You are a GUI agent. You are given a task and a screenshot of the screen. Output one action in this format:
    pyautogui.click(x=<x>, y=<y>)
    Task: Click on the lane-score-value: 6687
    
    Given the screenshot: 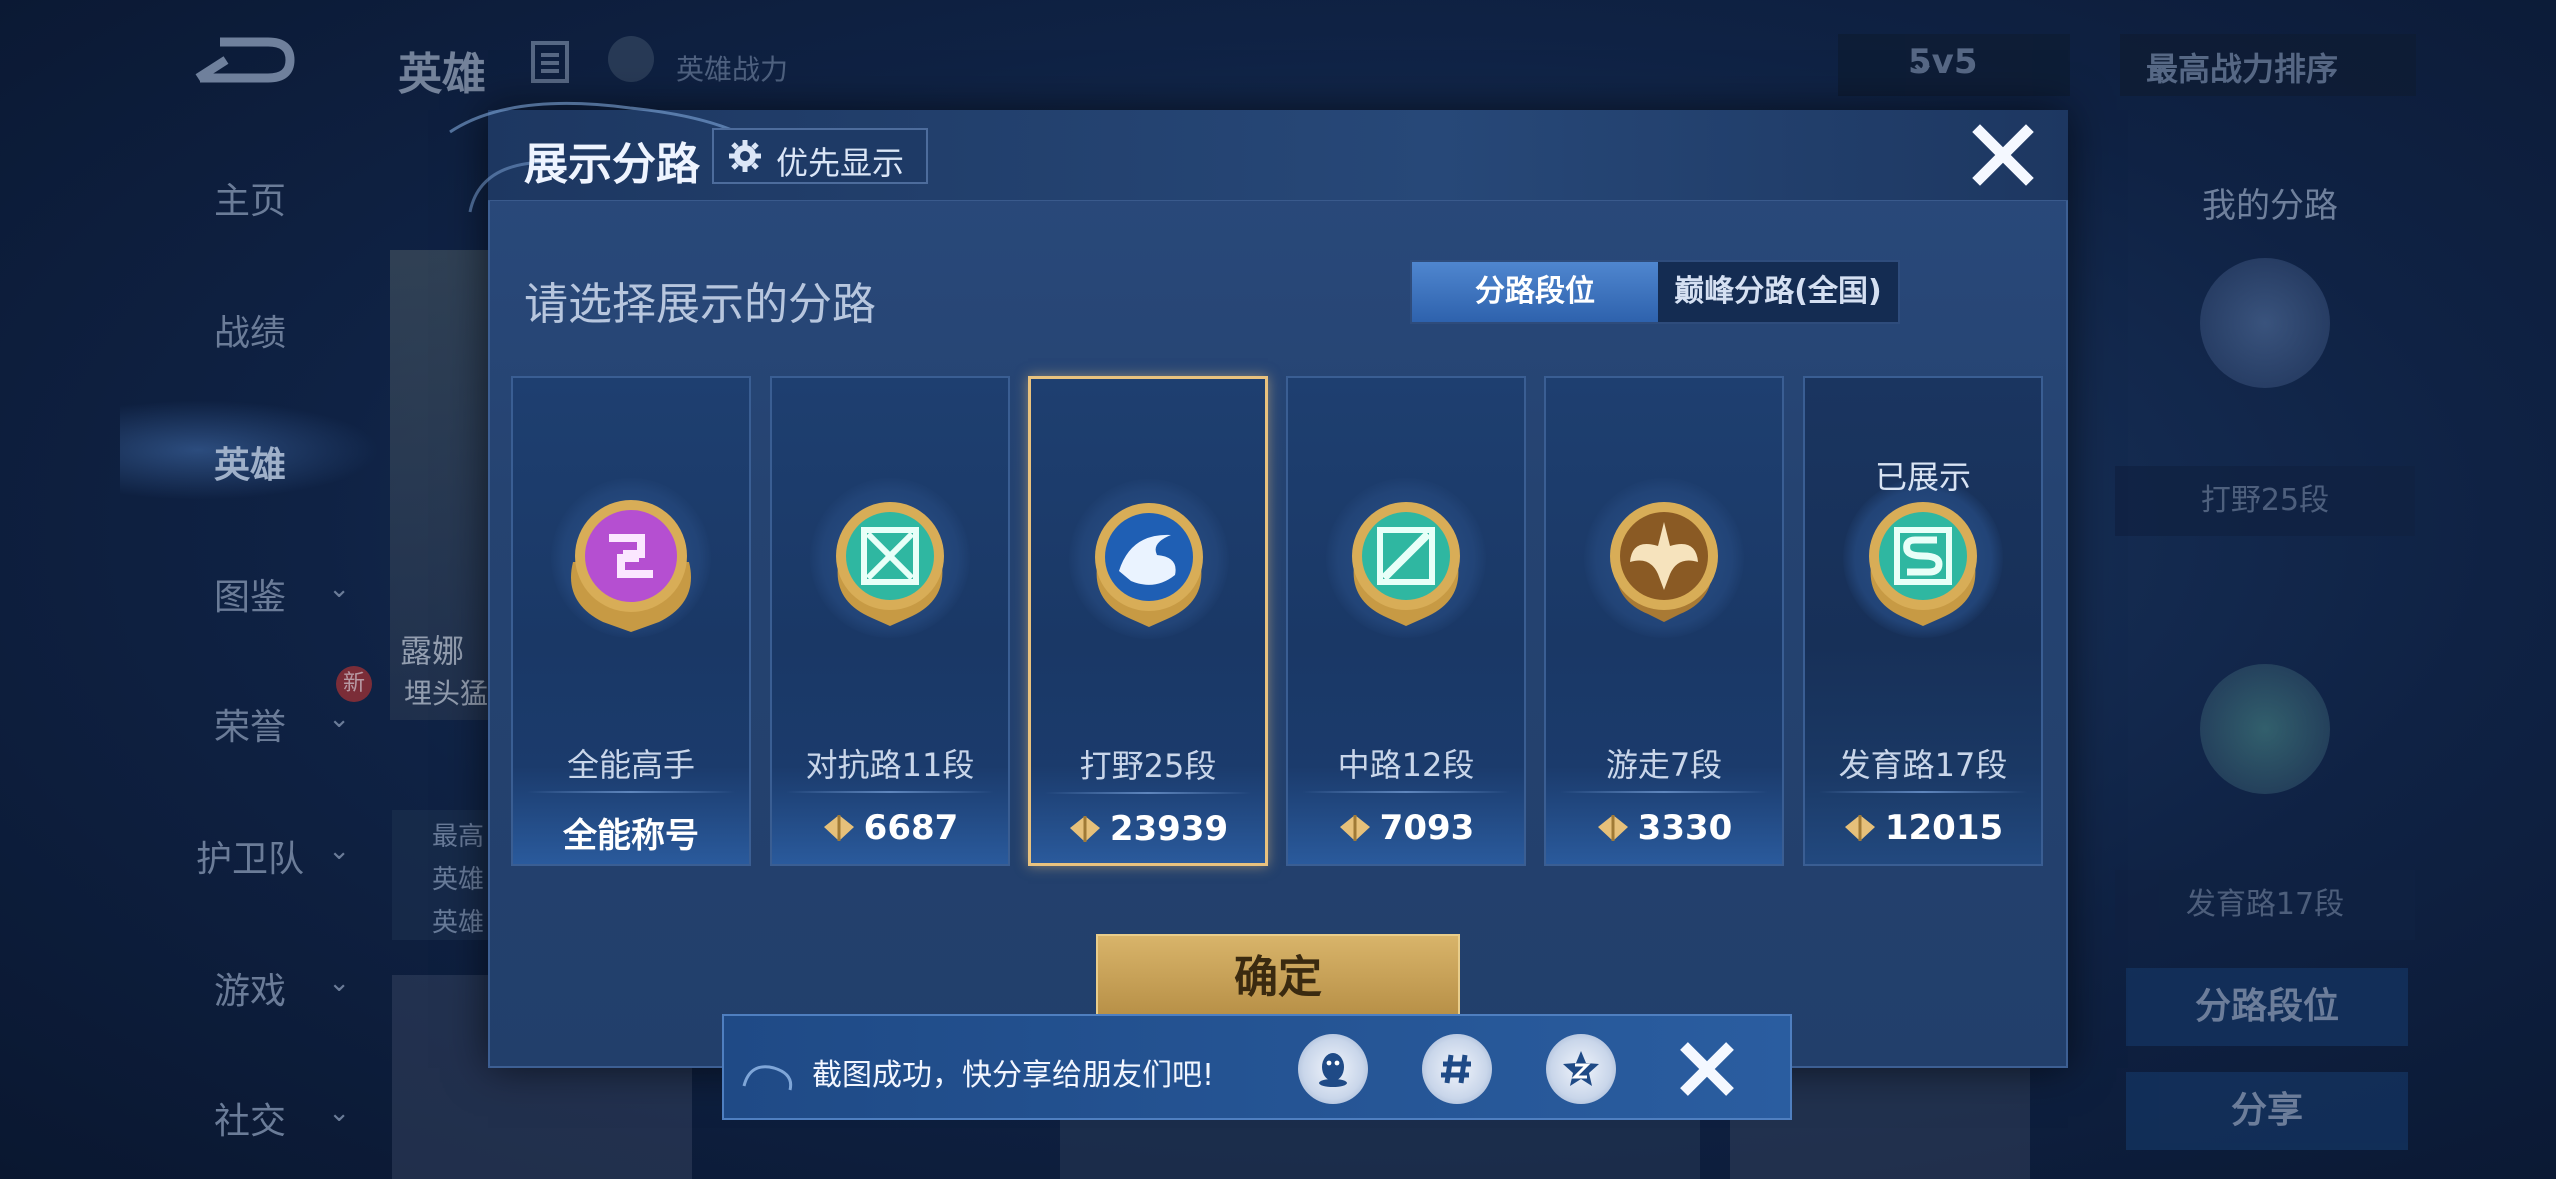 What is the action you would take?
    pyautogui.click(x=911, y=828)
    